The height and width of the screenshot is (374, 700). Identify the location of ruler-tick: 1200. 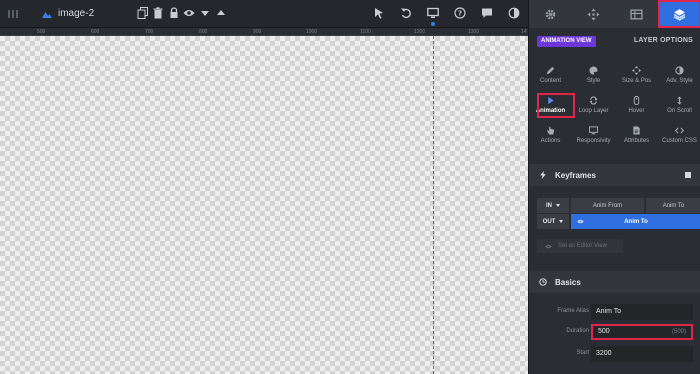
(420, 32).